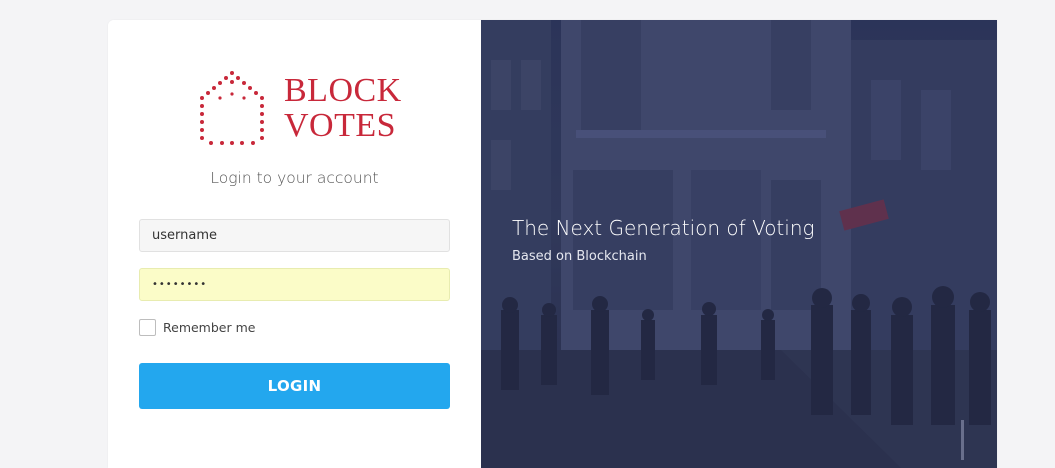  I want to click on password-input, so click(294, 284).